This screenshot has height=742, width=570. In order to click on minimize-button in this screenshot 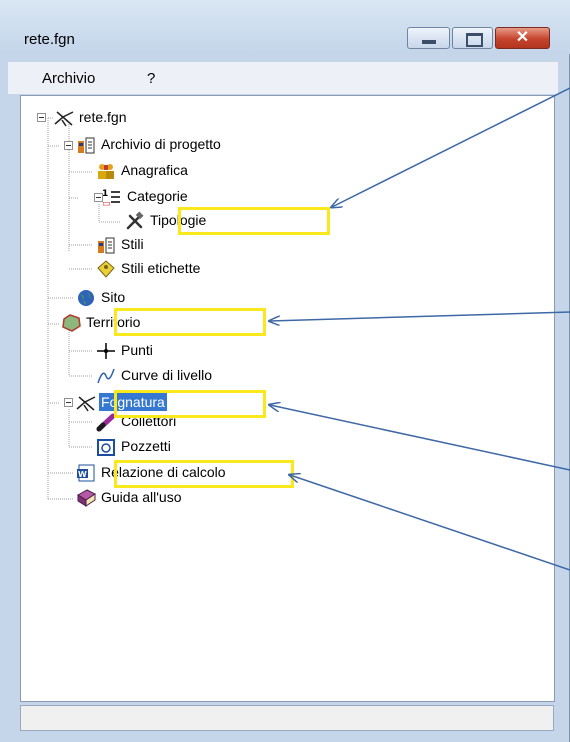, I will do `click(428, 38)`.